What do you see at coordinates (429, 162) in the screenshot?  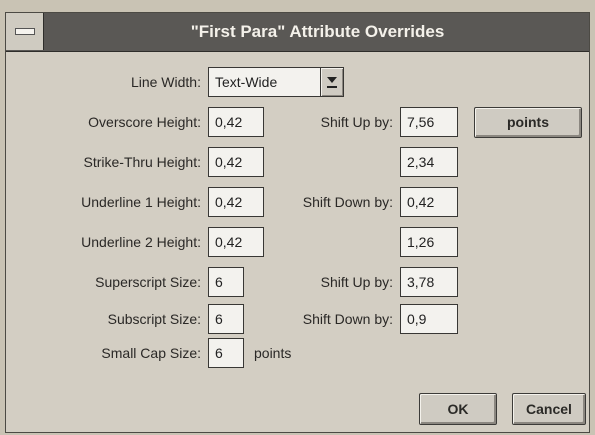 I see `strike-thru-shift-input: 2,34` at bounding box center [429, 162].